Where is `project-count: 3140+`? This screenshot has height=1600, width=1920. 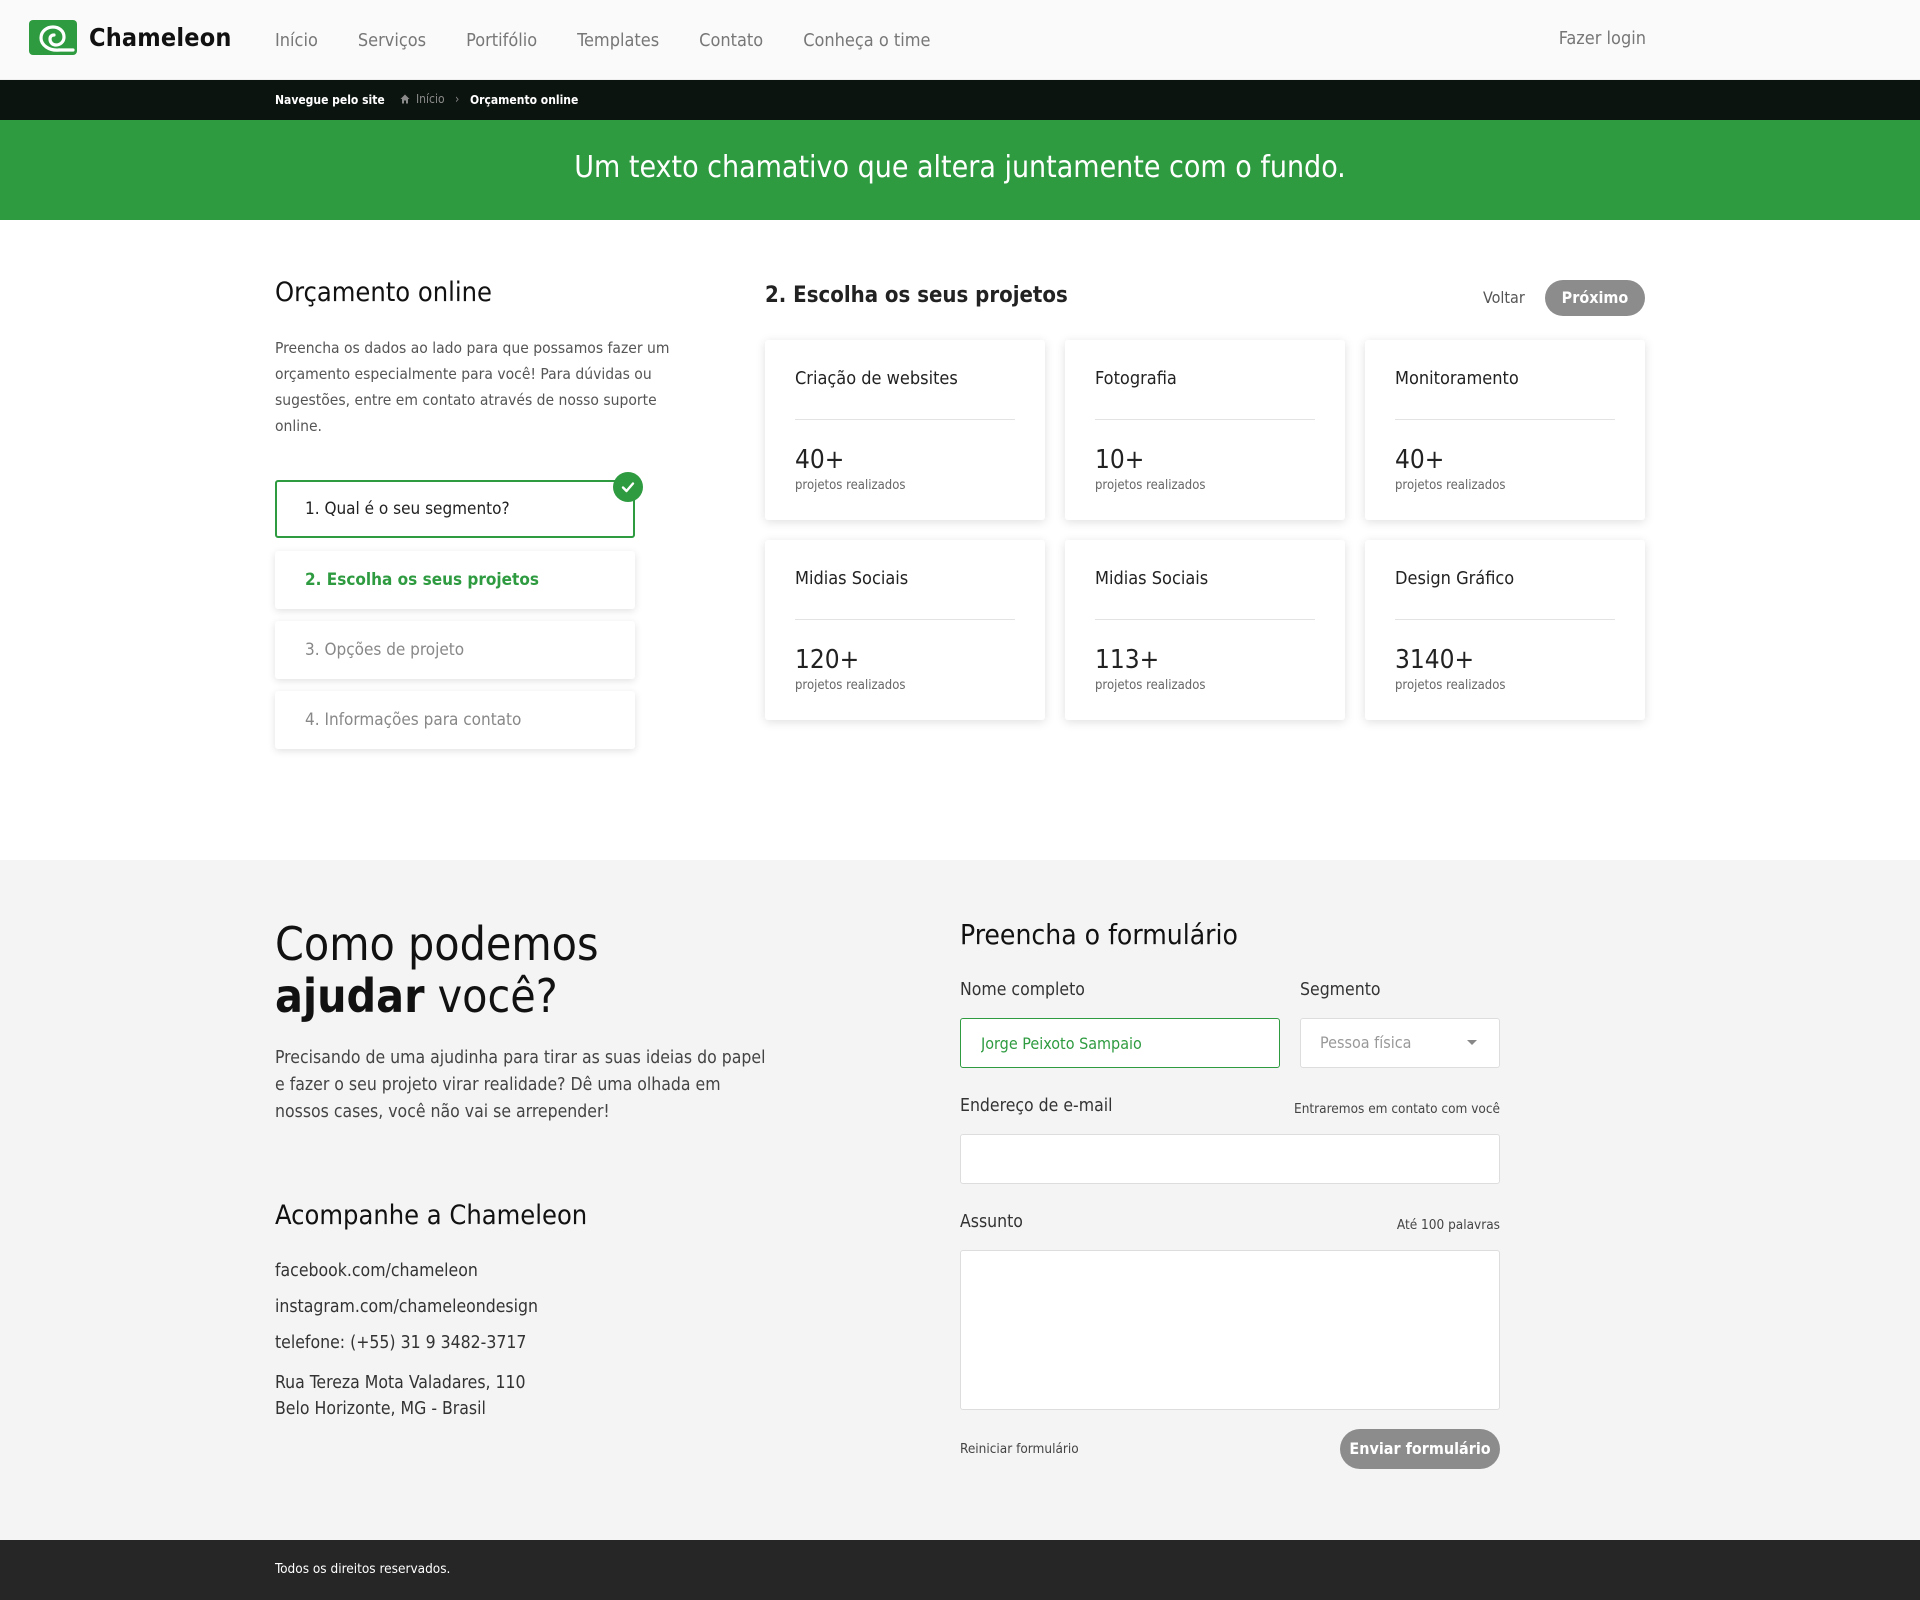
project-count: 3140+ is located at coordinates (1435, 660).